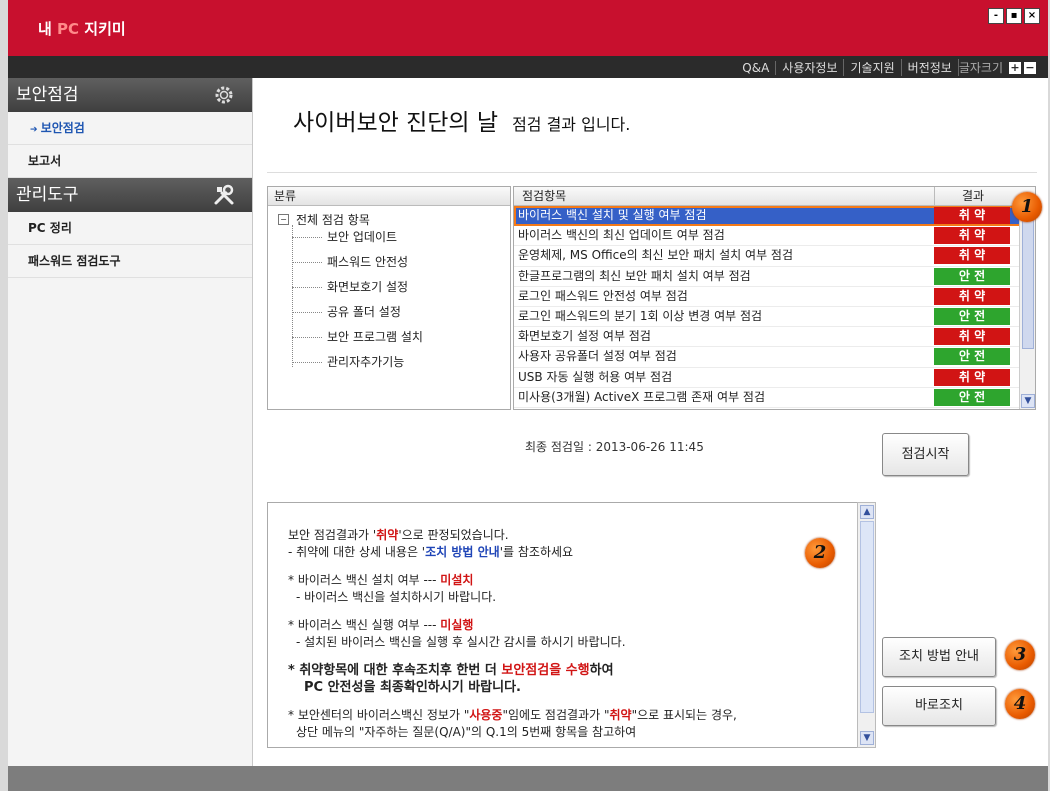  I want to click on collapse-icon: −, so click(283, 219).